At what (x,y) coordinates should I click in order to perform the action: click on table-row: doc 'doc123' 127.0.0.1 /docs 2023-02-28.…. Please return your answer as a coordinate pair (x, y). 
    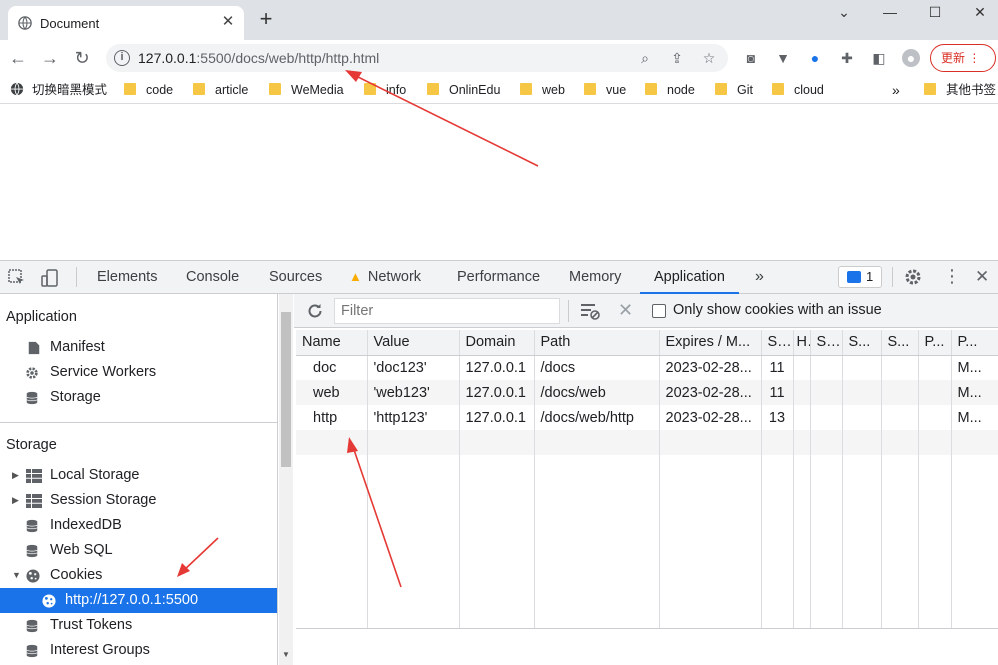
    Looking at the image, I should click on (647, 367).